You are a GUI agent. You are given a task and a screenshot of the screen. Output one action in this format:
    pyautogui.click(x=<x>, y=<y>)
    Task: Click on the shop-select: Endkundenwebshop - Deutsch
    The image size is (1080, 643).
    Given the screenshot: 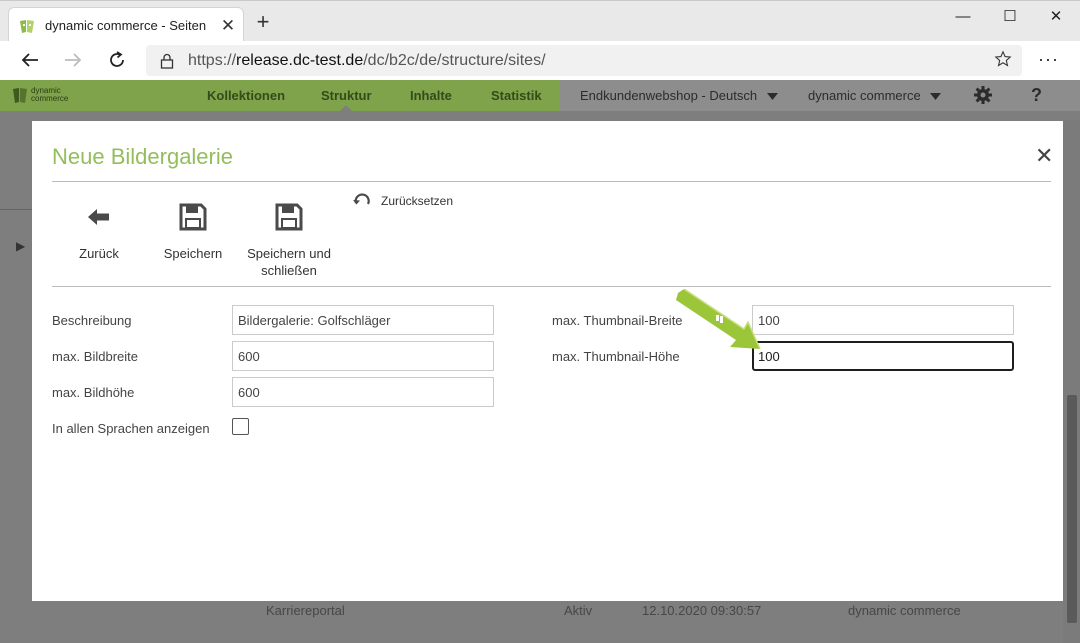 What is the action you would take?
    pyautogui.click(x=679, y=95)
    